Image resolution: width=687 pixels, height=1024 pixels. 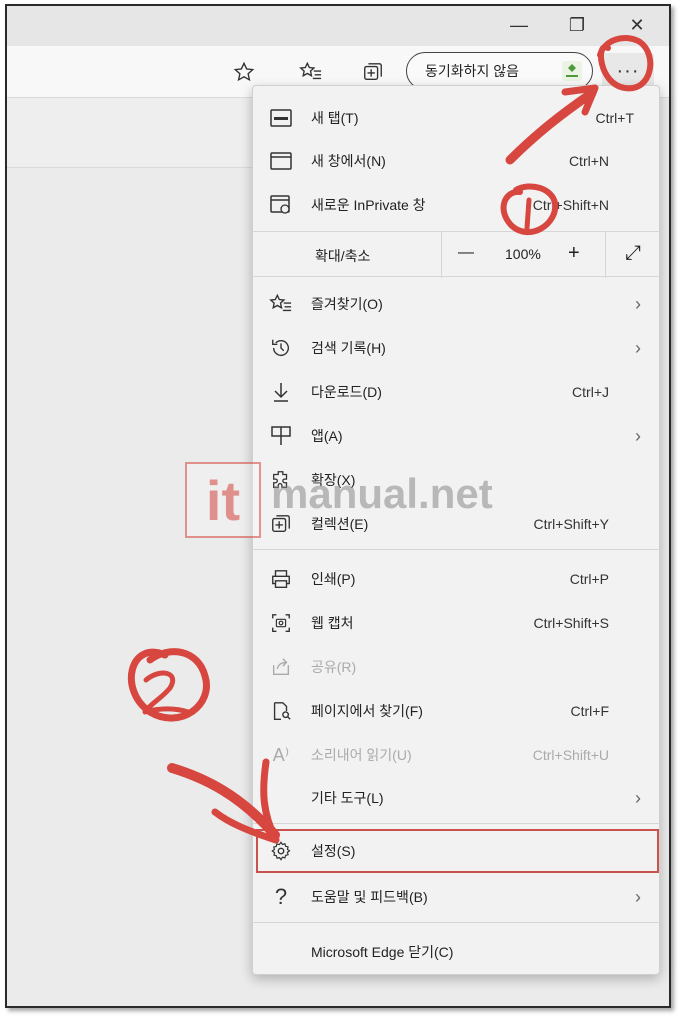 I want to click on menu-item-more-tools: 기타 도구(L) ›, so click(x=456, y=798).